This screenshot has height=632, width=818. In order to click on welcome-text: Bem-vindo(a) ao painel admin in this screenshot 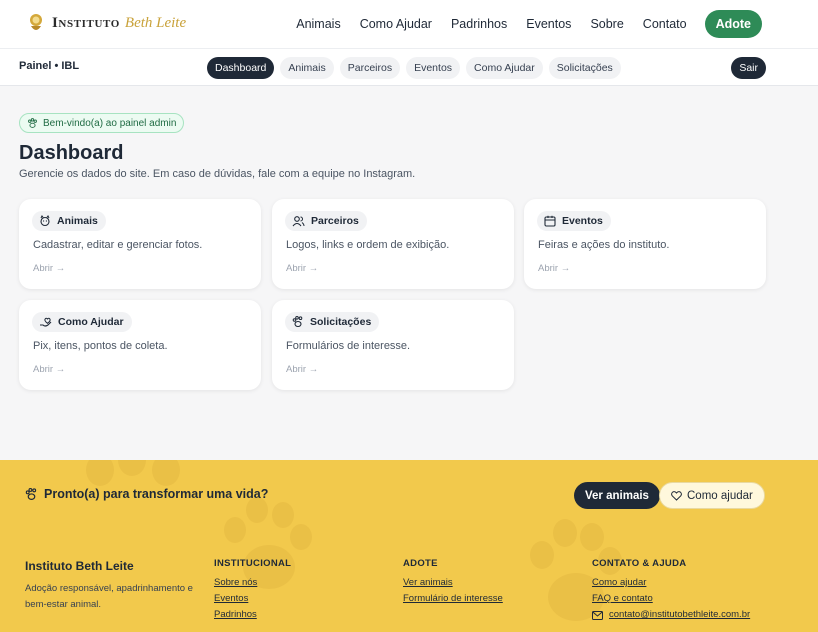, I will do `click(110, 123)`.